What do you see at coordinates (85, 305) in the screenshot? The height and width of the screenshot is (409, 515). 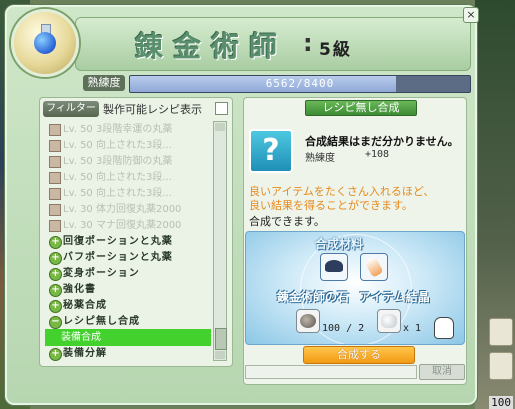 I see `recipe-row-label: 秘薬合成` at bounding box center [85, 305].